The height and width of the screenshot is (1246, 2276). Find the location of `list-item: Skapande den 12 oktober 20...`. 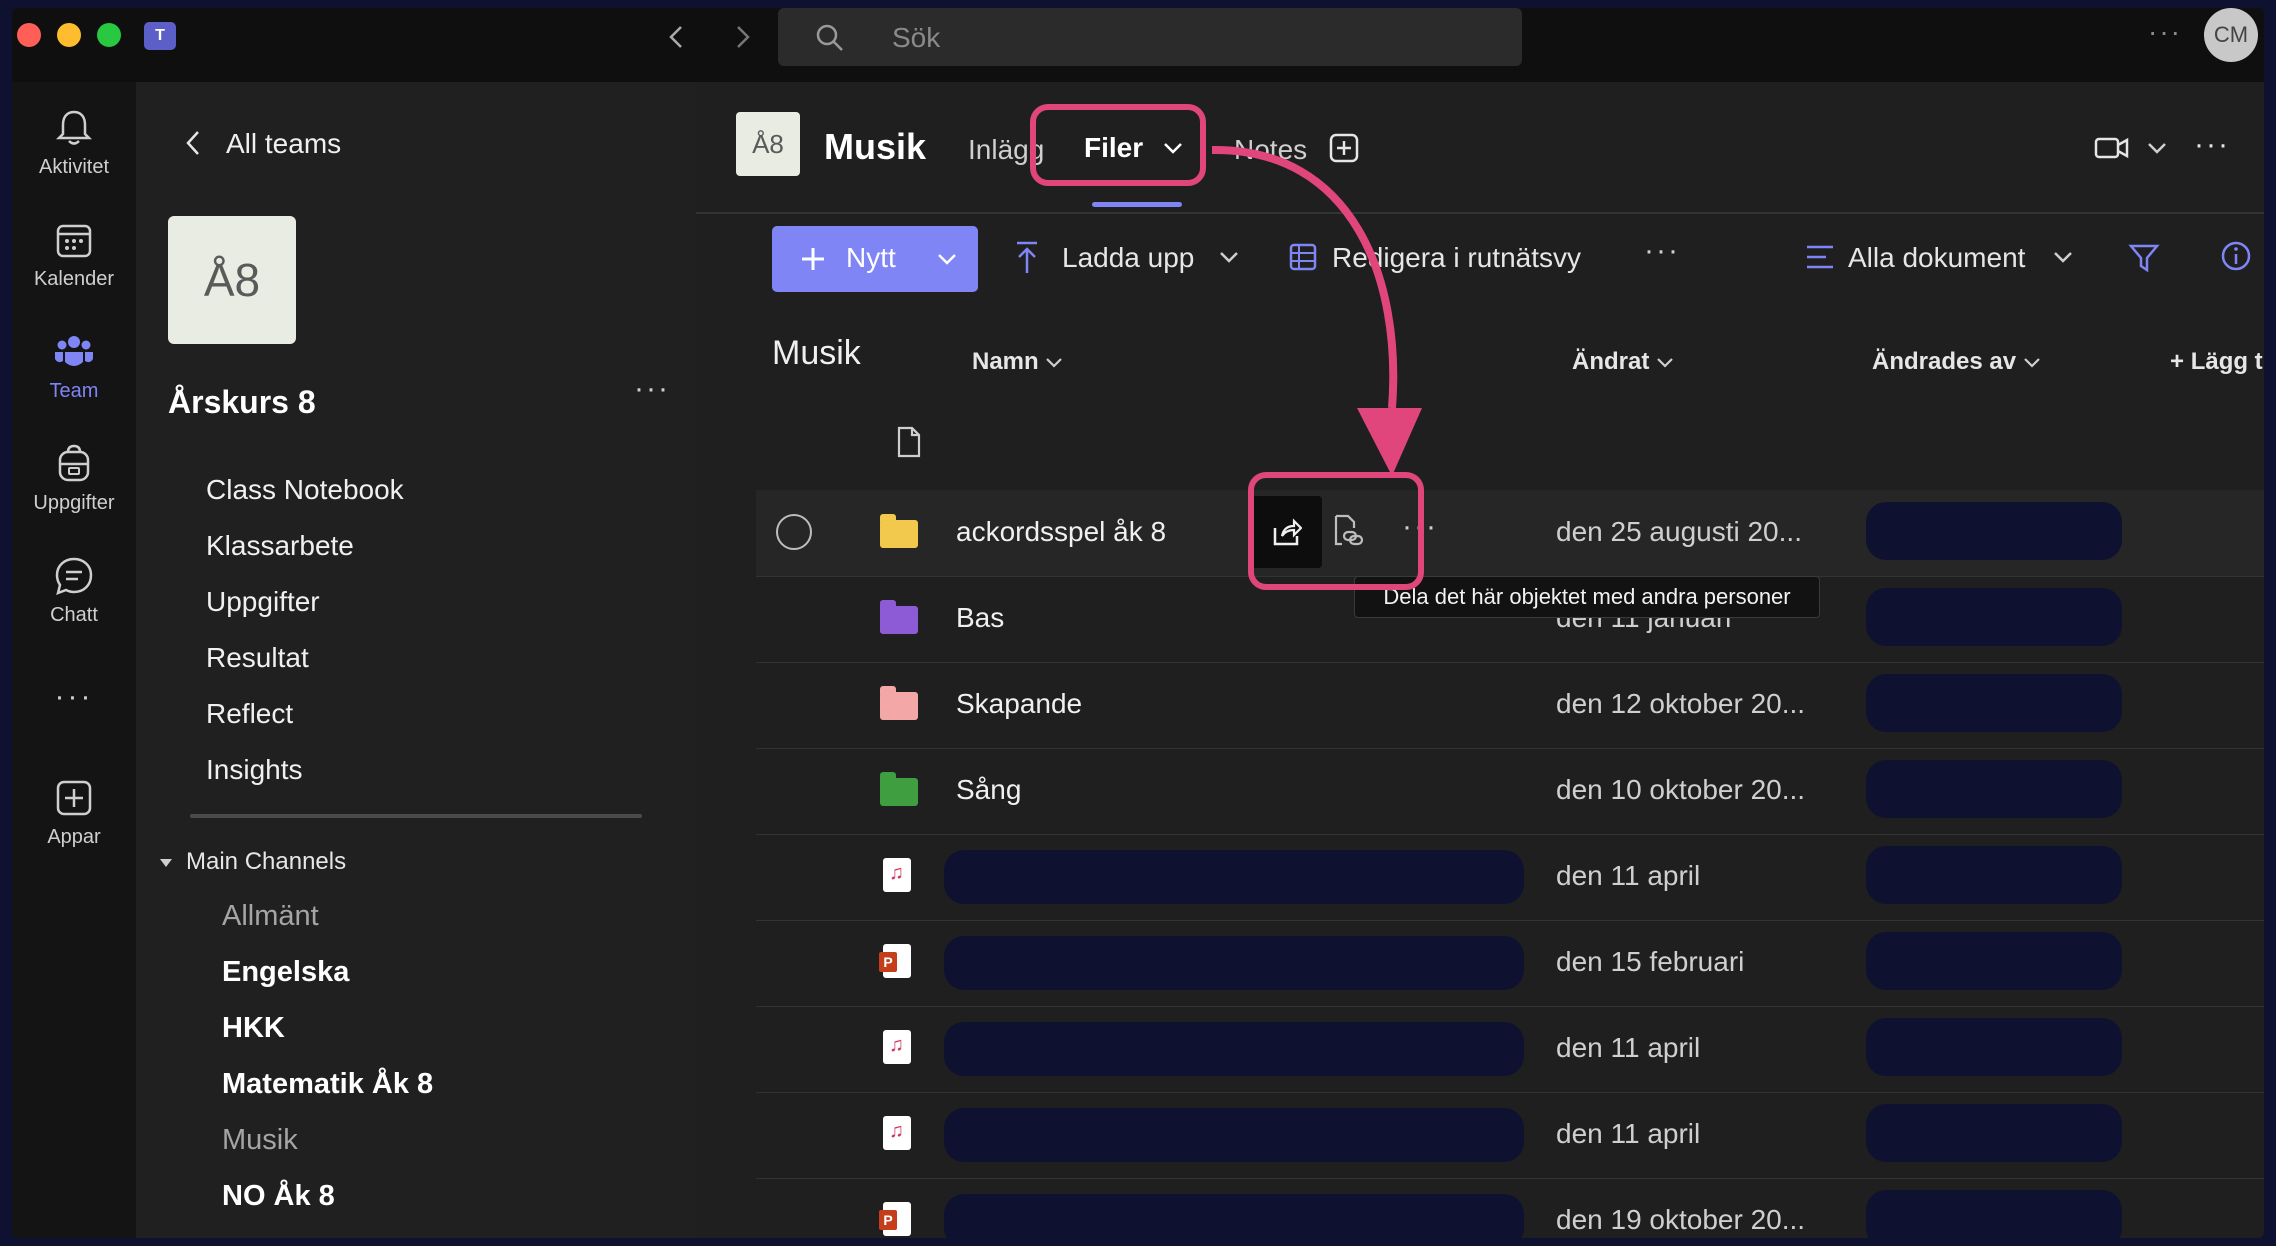

list-item: Skapande den 12 oktober 20... is located at coordinates (1510, 705).